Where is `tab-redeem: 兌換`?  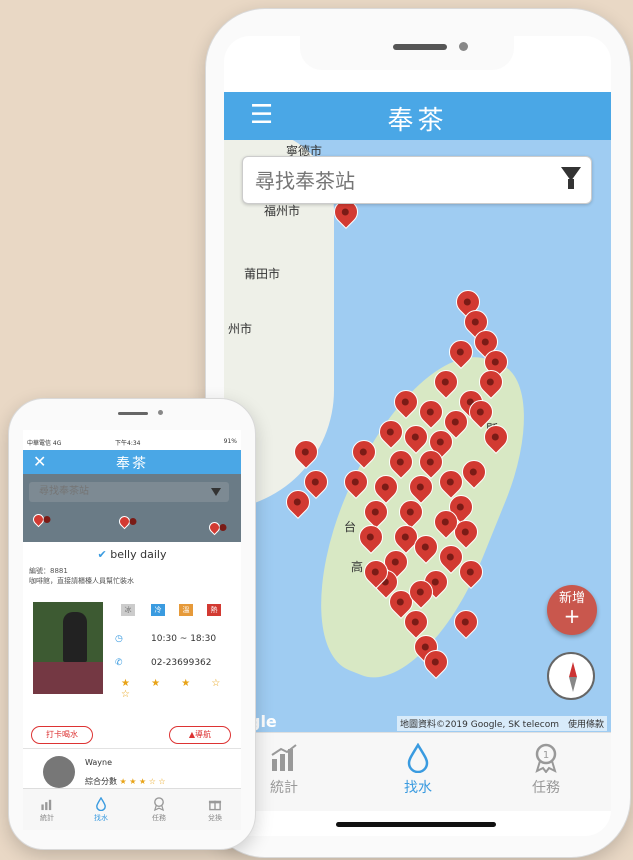 tab-redeem: 兌換 is located at coordinates (215, 810).